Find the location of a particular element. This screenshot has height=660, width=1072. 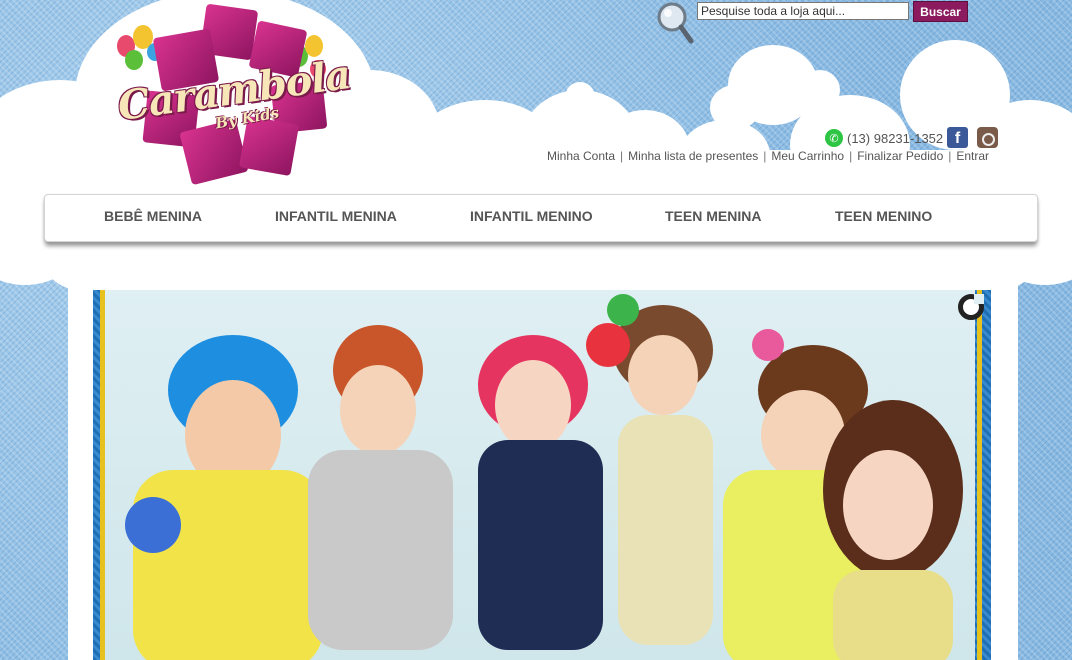

facebook-icon: f is located at coordinates (957, 137).